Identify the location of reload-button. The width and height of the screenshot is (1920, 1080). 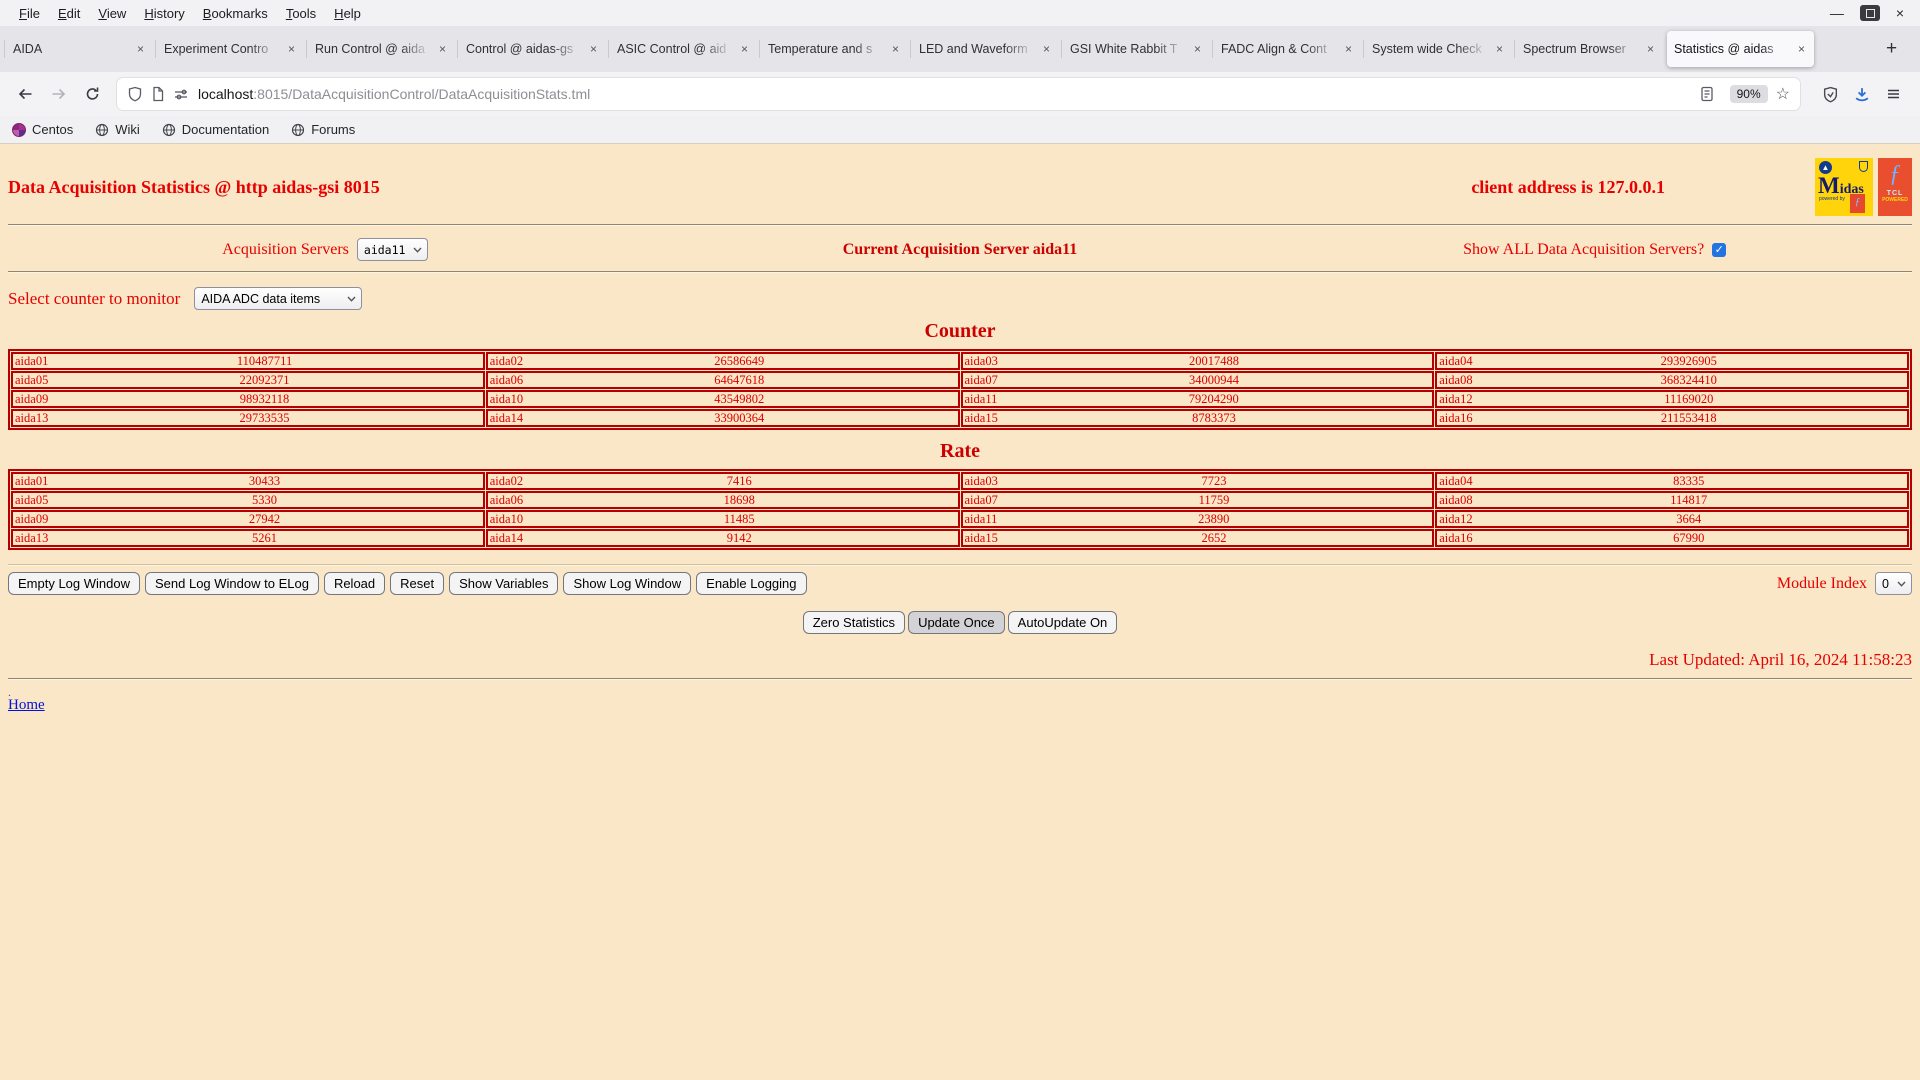
(92, 94).